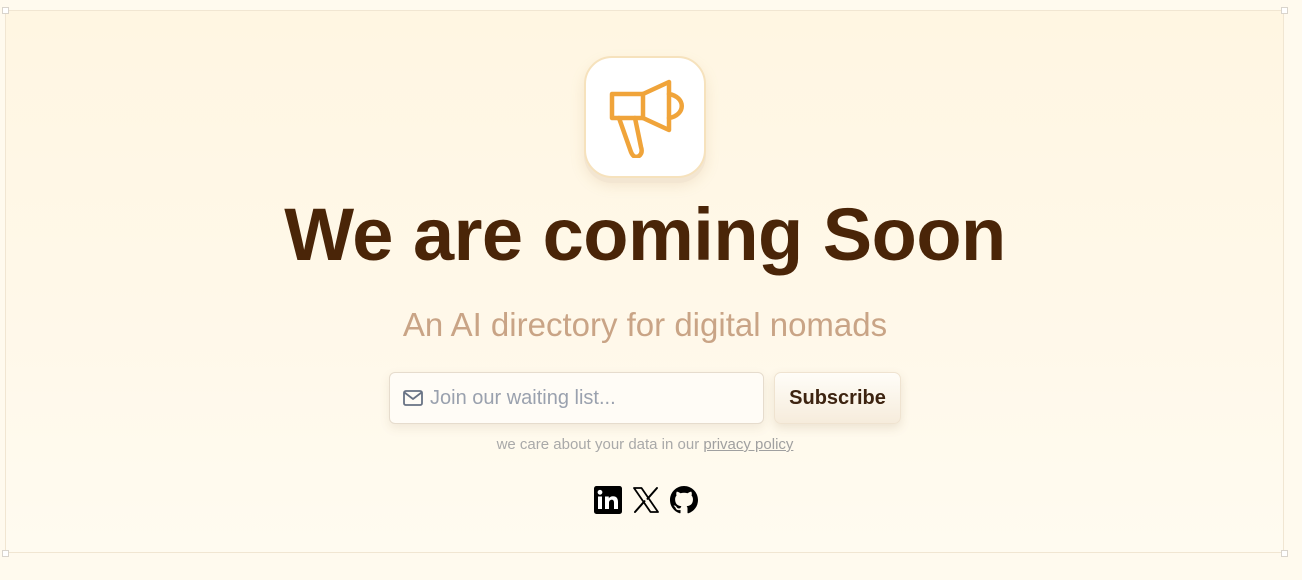  I want to click on page-title: We are coming Soon, so click(645, 234).